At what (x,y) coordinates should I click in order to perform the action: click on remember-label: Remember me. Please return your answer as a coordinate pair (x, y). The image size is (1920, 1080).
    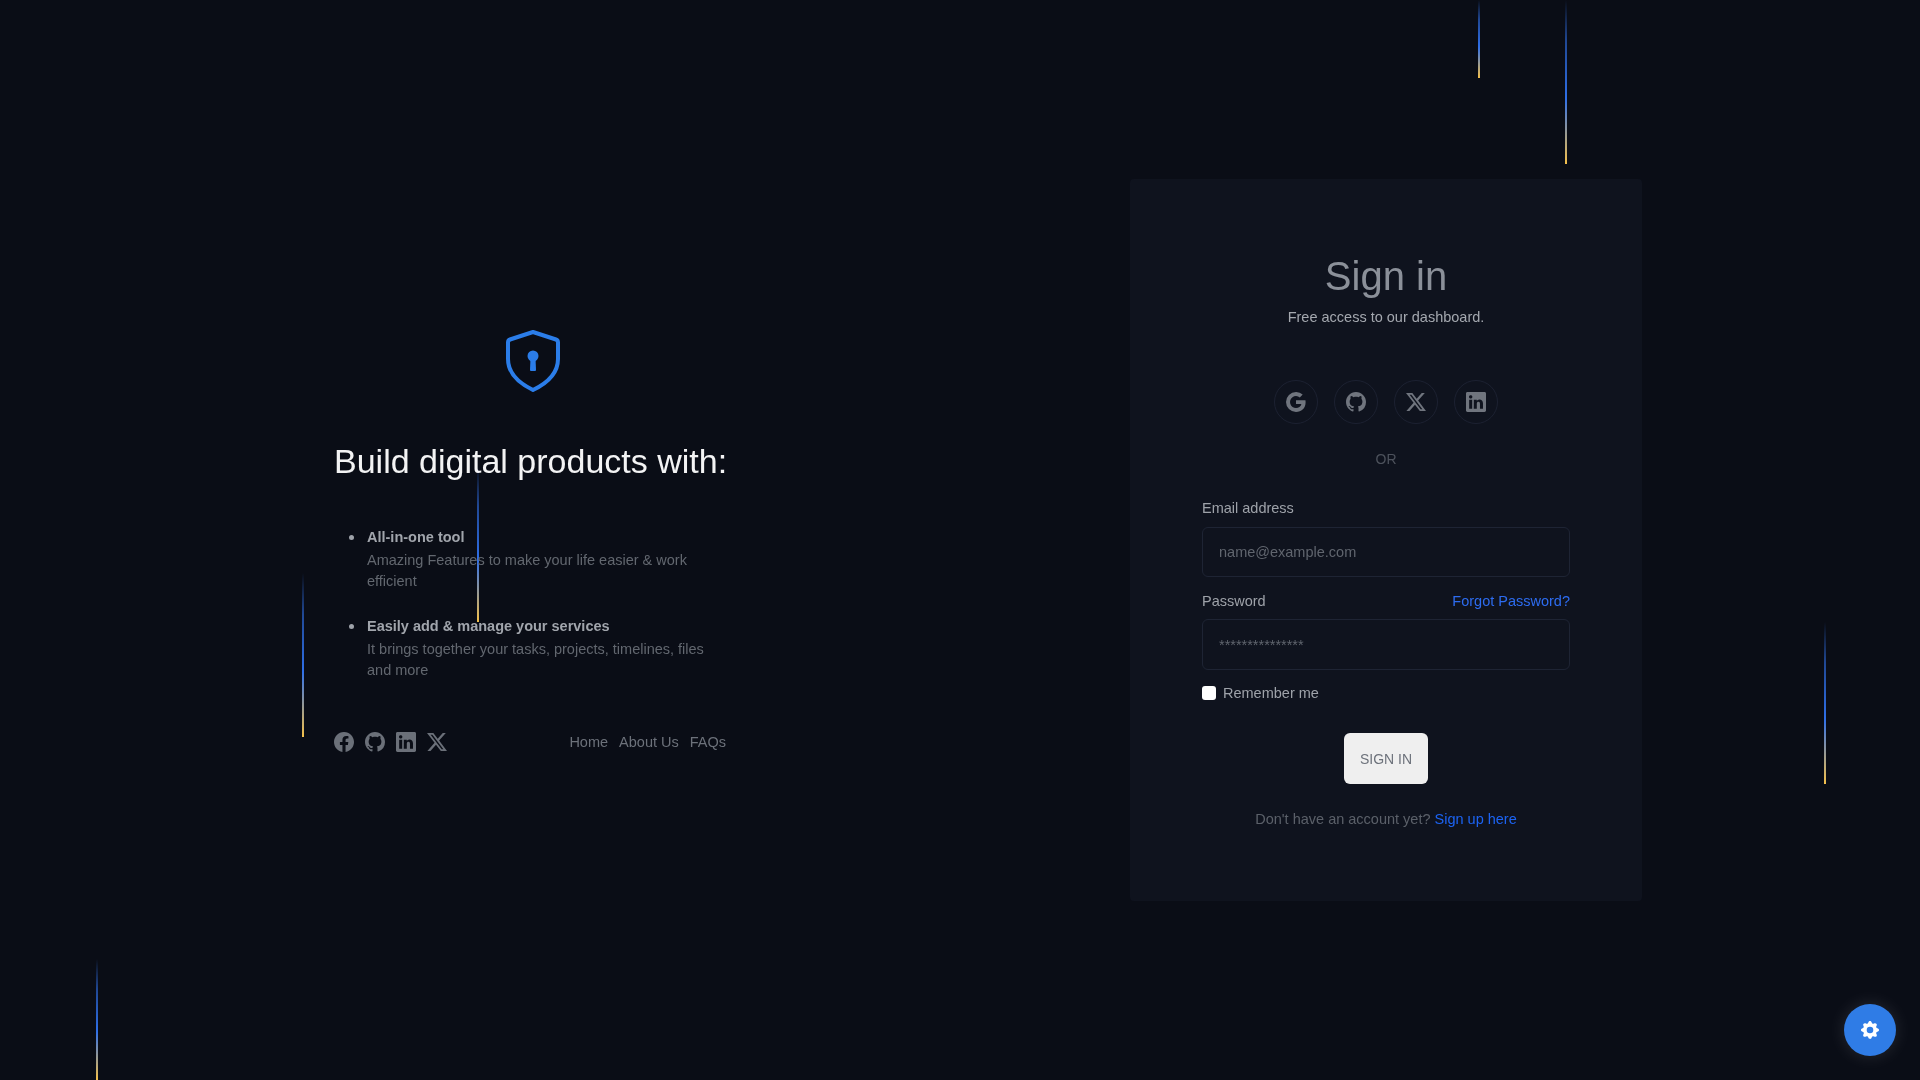
    Looking at the image, I should click on (1271, 693).